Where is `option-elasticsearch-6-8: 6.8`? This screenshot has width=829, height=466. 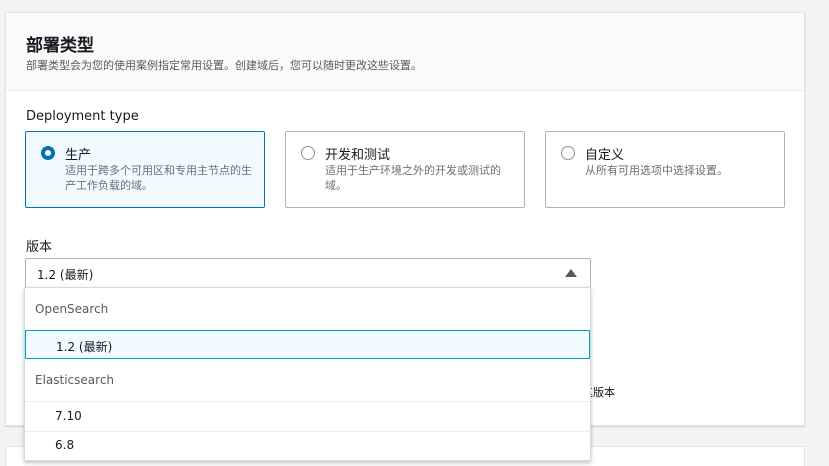
option-elasticsearch-6-8: 6.8 is located at coordinates (307, 445).